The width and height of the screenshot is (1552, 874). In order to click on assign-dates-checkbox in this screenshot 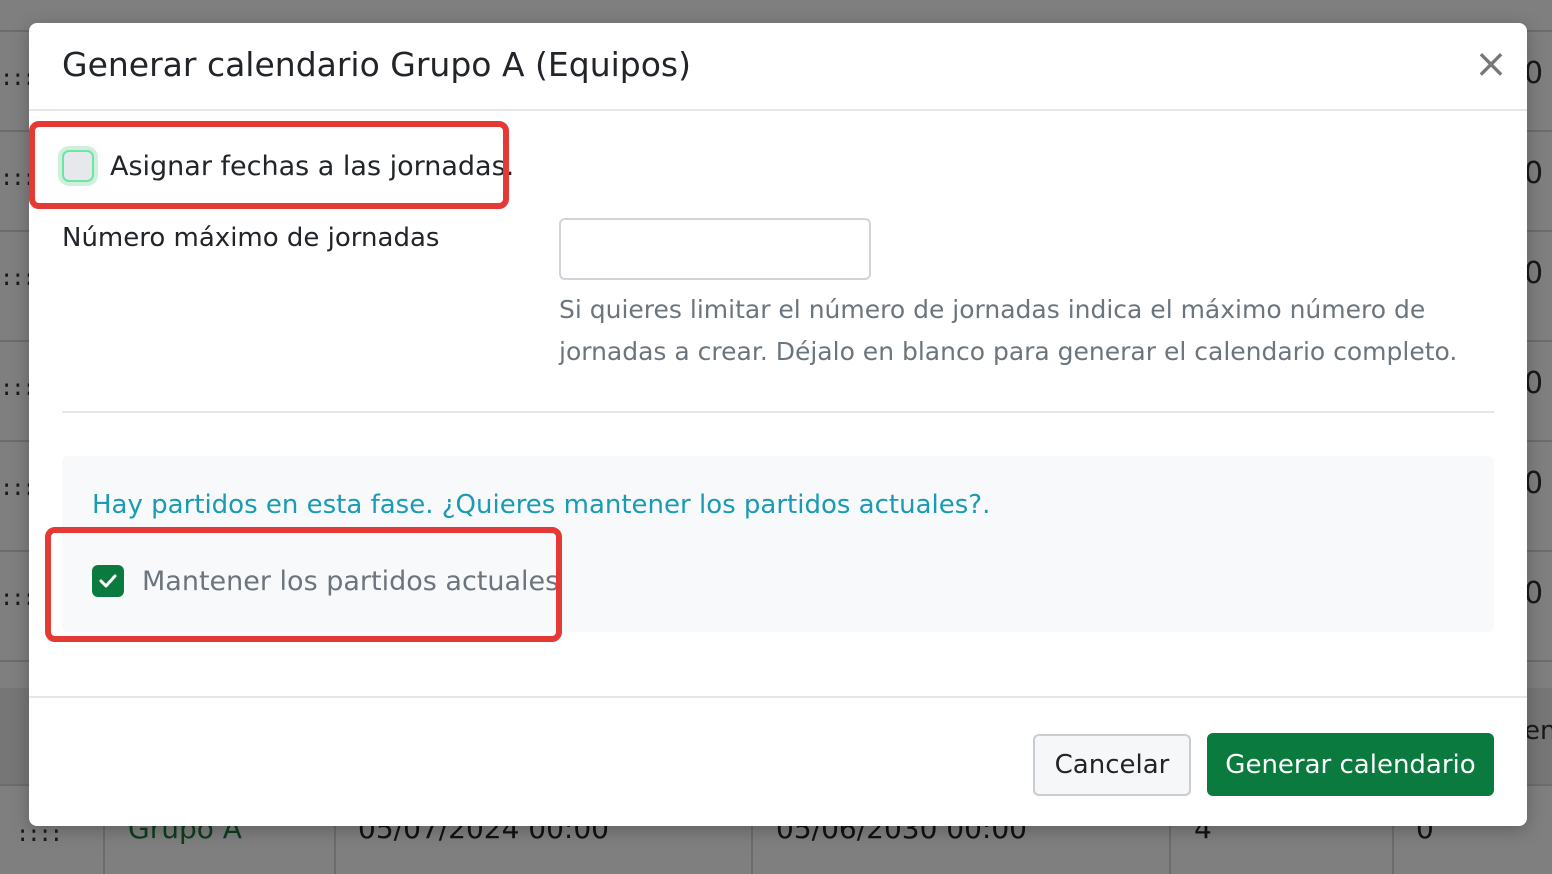, I will do `click(78, 166)`.